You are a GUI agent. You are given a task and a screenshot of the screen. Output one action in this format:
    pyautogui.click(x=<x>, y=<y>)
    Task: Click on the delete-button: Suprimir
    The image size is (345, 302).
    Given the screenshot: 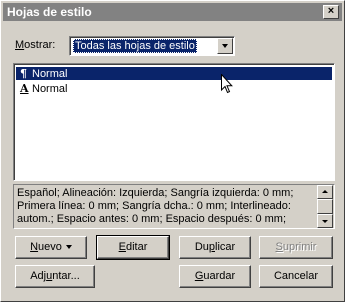 What is the action you would take?
    pyautogui.click(x=296, y=247)
    